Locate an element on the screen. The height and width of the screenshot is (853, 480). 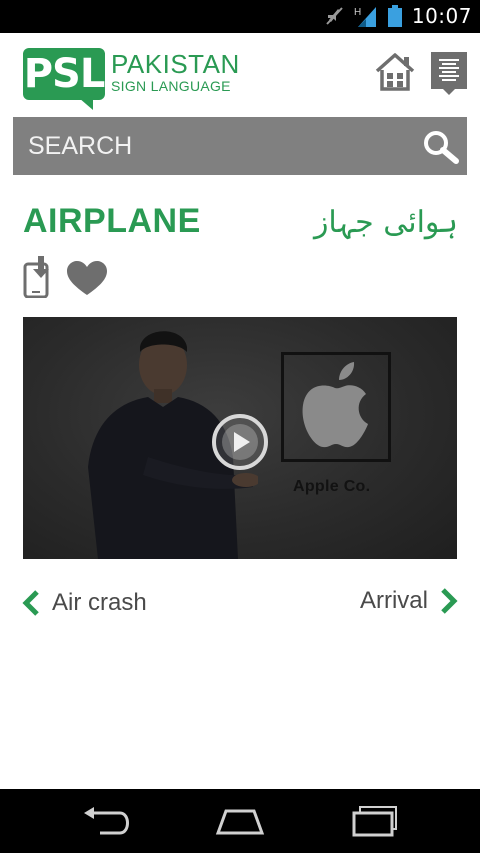
logo-mark: PSL is located at coordinates (64, 79).